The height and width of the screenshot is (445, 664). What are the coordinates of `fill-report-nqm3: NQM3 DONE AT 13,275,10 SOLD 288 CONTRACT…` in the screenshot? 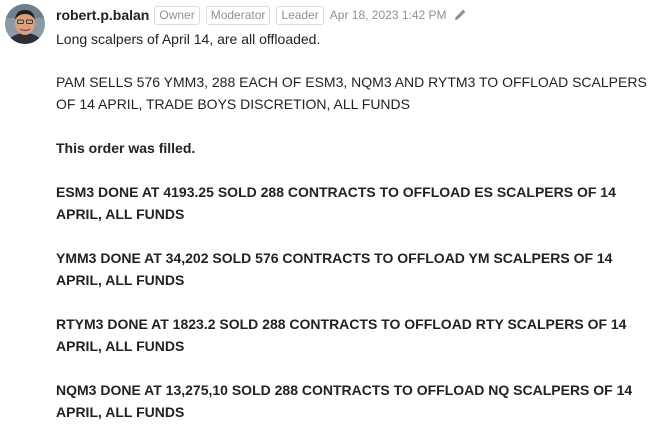 It's located at (356, 401).